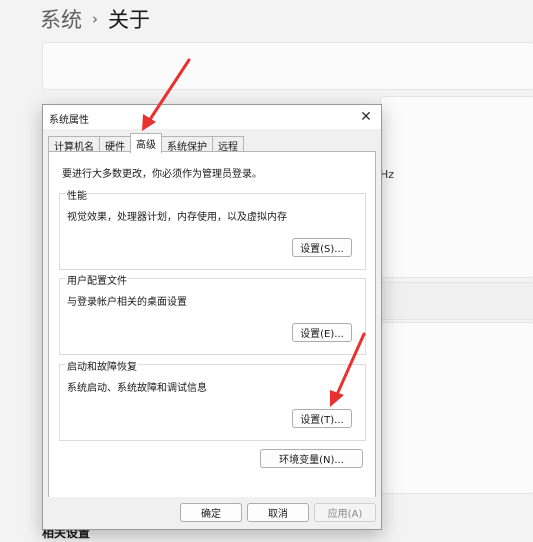 Image resolution: width=533 pixels, height=542 pixels. I want to click on breadcrumb-parent: 系统, so click(61, 19).